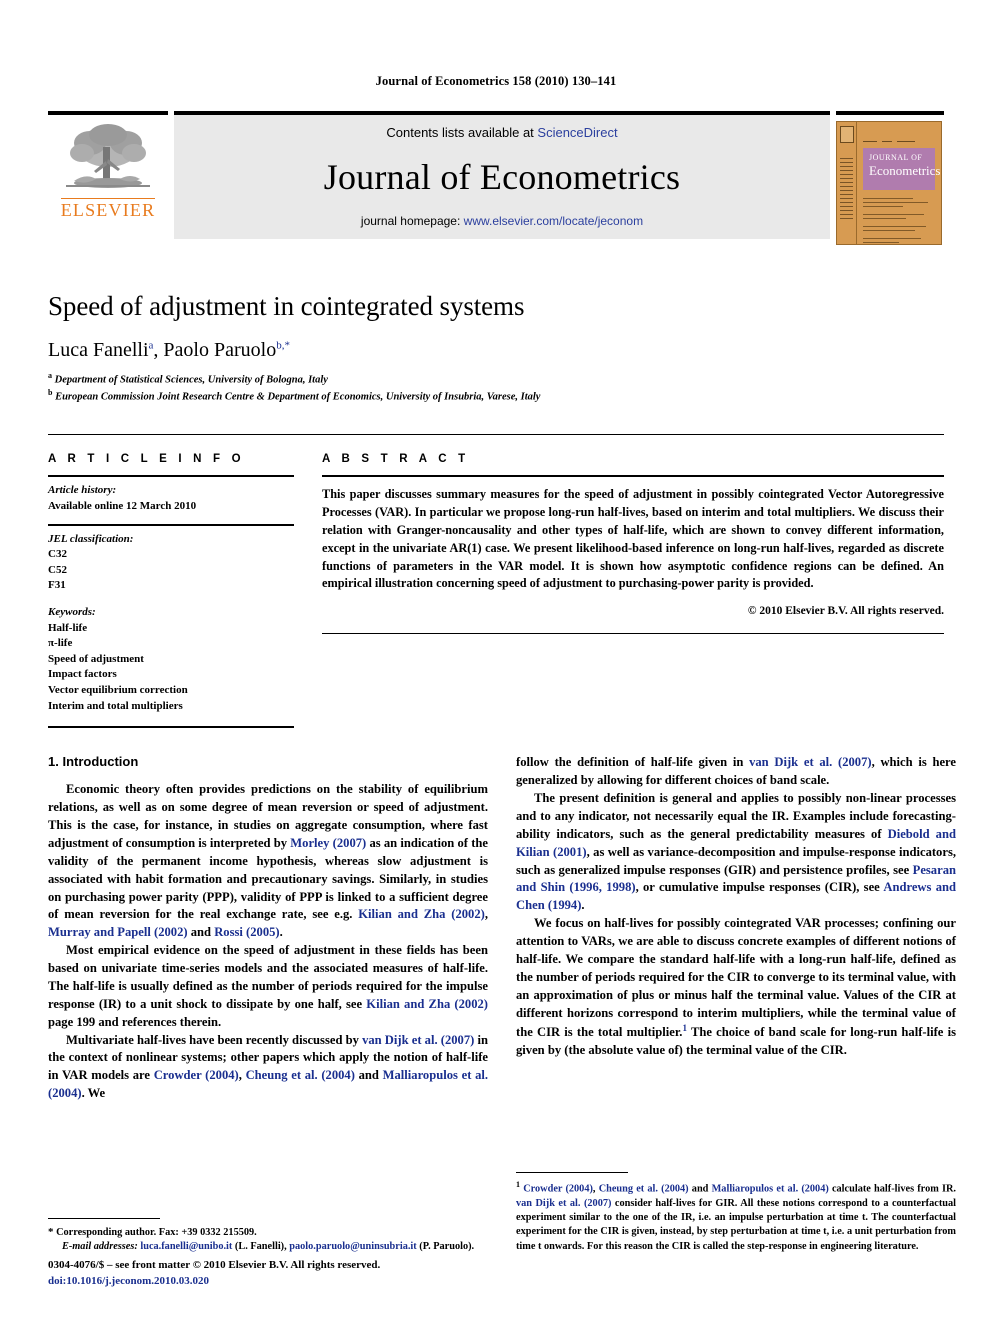 Image resolution: width=992 pixels, height=1323 pixels. I want to click on keyword-item: Impact factors, so click(82, 674).